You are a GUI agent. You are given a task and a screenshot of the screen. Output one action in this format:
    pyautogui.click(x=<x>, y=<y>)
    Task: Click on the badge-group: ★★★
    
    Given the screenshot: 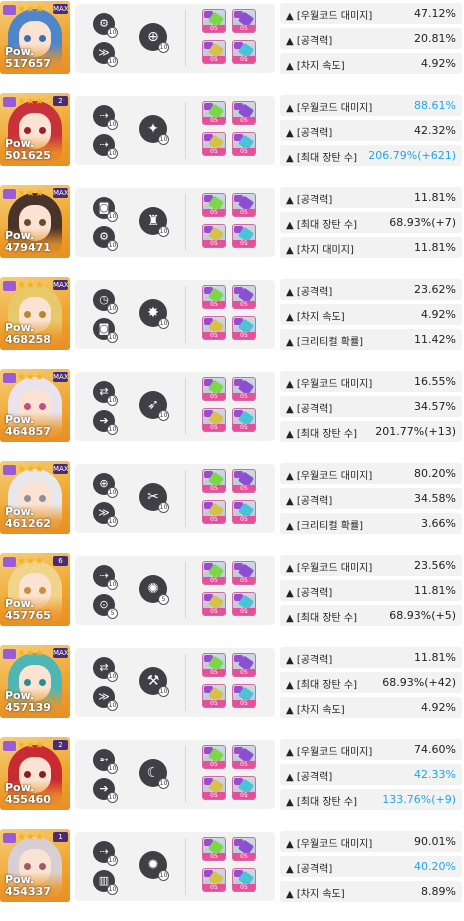 What is the action you would take?
    pyautogui.click(x=23, y=377)
    